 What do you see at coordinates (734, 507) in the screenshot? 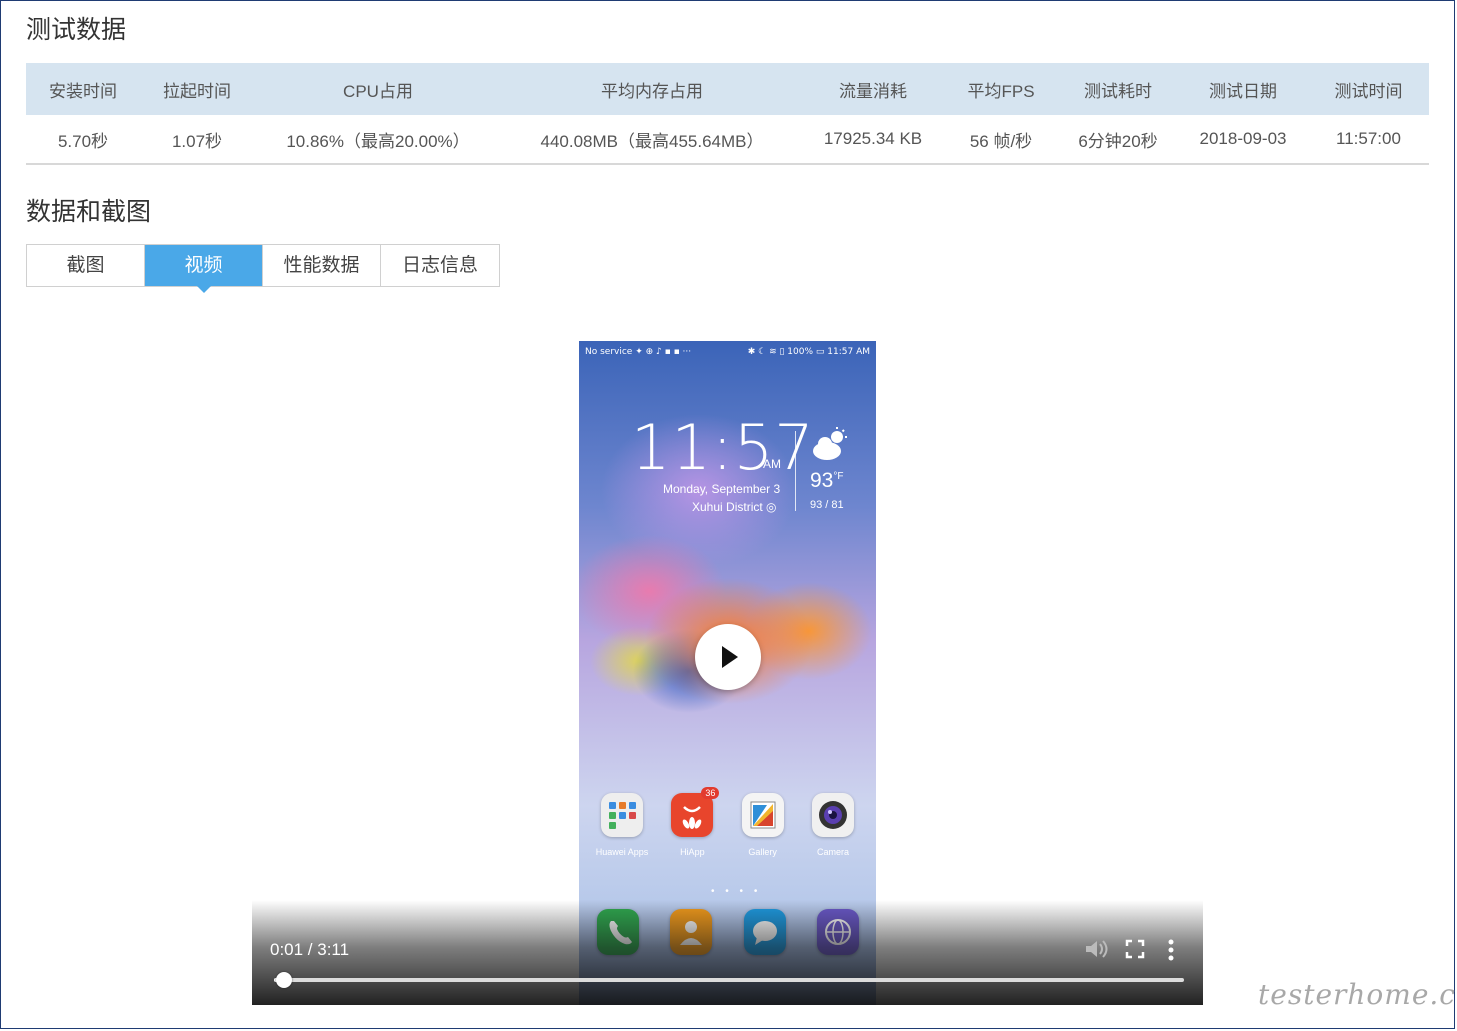
I see `clock-location: Xuhui District ◎` at bounding box center [734, 507].